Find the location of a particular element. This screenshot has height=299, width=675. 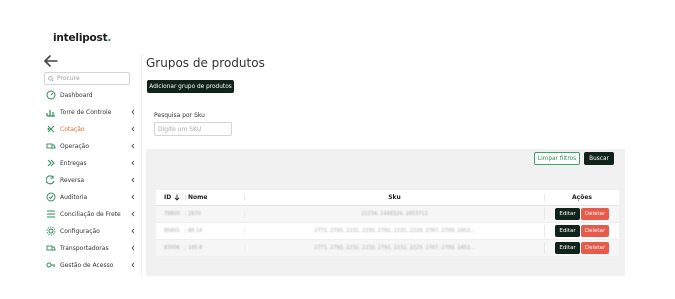

search-placeholder: Procure is located at coordinates (68, 78).